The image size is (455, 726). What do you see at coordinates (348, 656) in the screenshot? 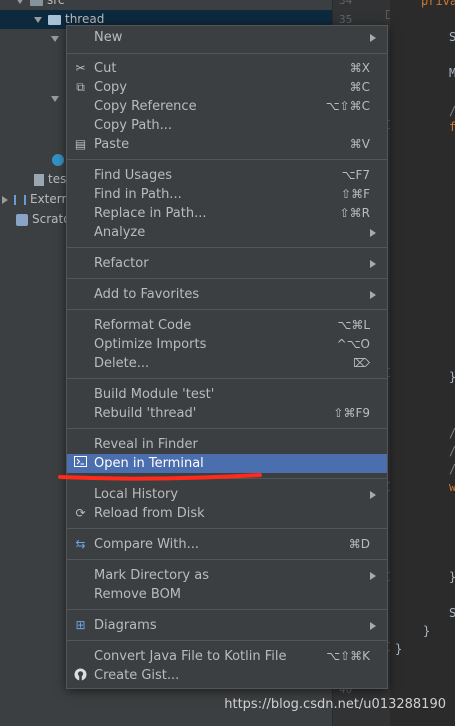
I see `shortcut: ⌥⇧⌘K` at bounding box center [348, 656].